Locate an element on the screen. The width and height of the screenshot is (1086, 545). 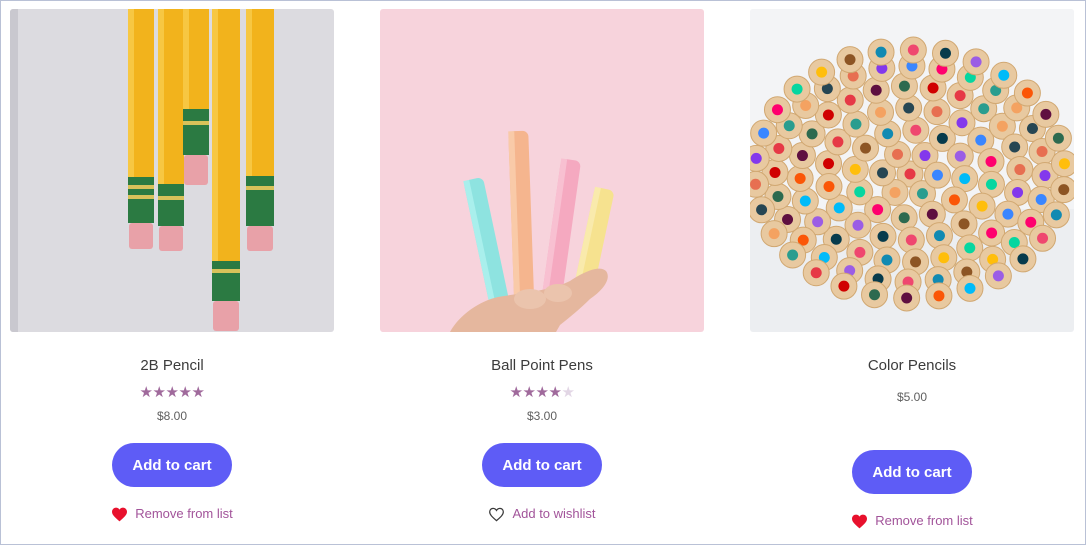
product-price: $5.00 is located at coordinates (912, 397).